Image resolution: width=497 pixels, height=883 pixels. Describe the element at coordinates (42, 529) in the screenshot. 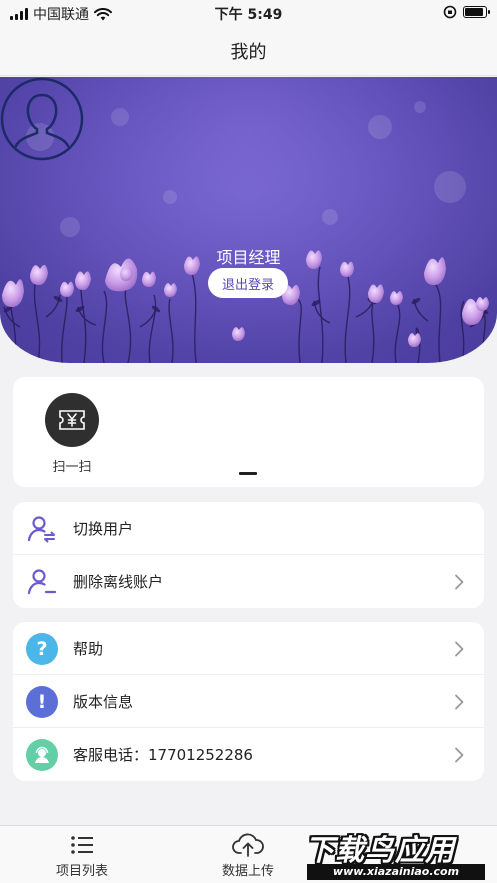

I see `user-switch-icon` at that location.